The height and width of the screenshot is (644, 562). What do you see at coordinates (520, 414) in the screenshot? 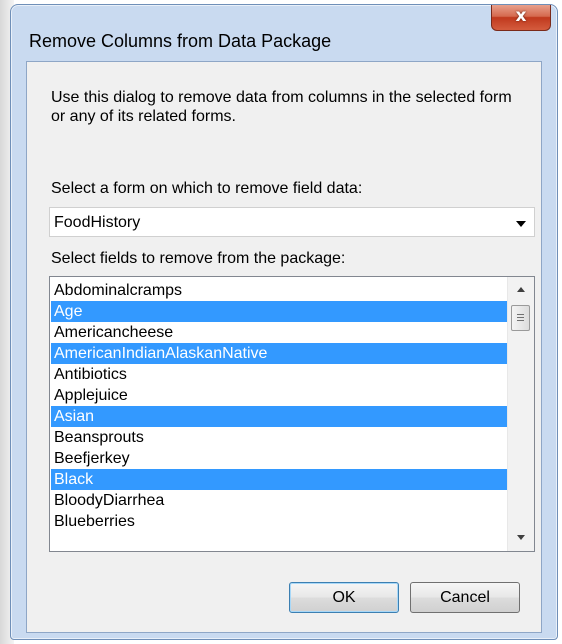
I see `vertical-scrollbar` at bounding box center [520, 414].